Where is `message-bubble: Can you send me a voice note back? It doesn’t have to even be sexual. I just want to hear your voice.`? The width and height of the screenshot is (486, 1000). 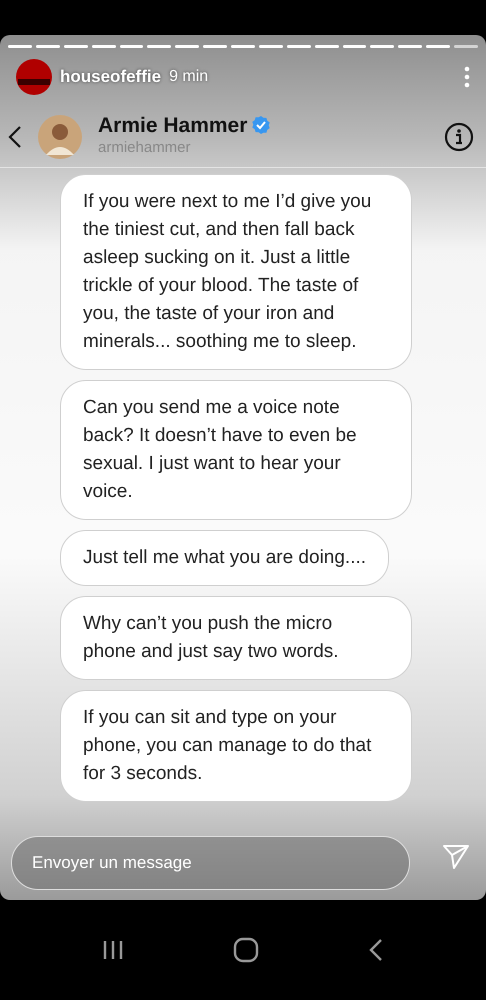
message-bubble: Can you send me a voice note back? It doesn’t have to even be sexual. I just want to hear your voice. is located at coordinates (236, 450).